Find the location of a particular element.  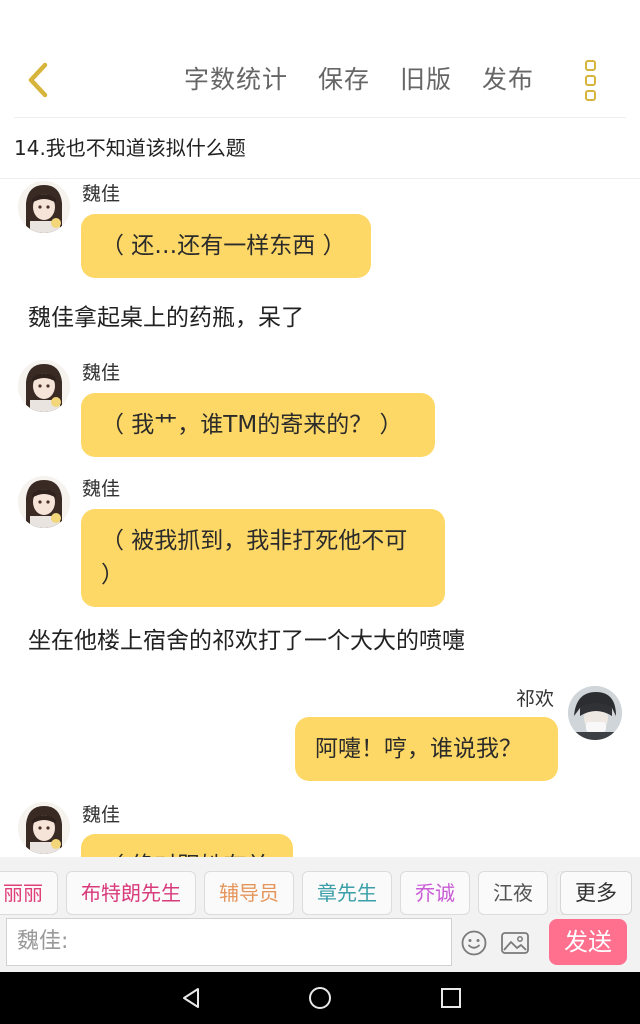

system-back-button is located at coordinates (192, 998).